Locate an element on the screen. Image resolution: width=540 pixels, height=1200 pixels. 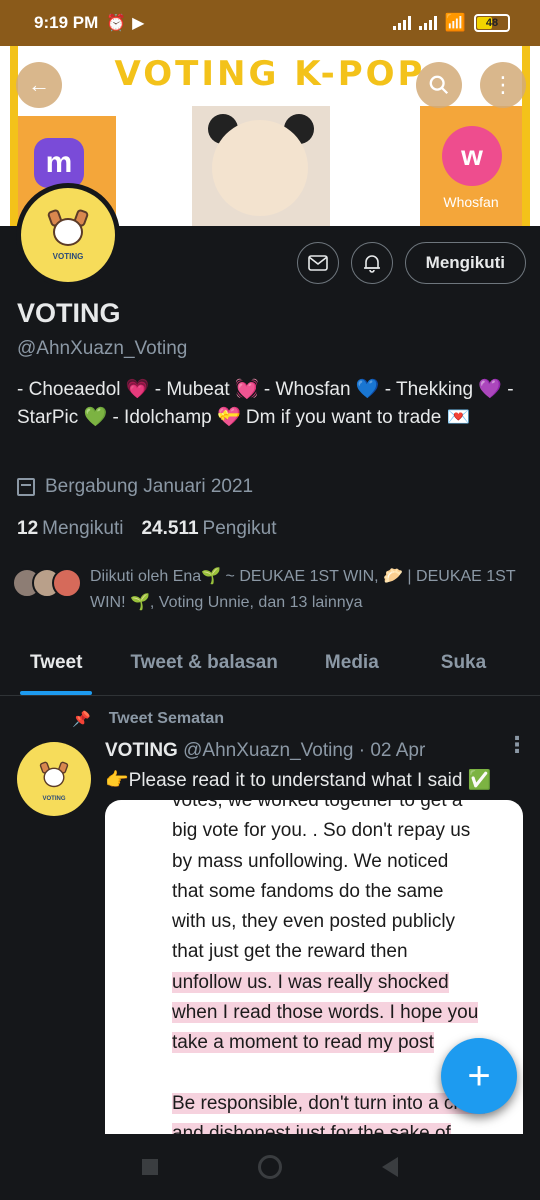
battery-icon: 48 is located at coordinates (492, 23).